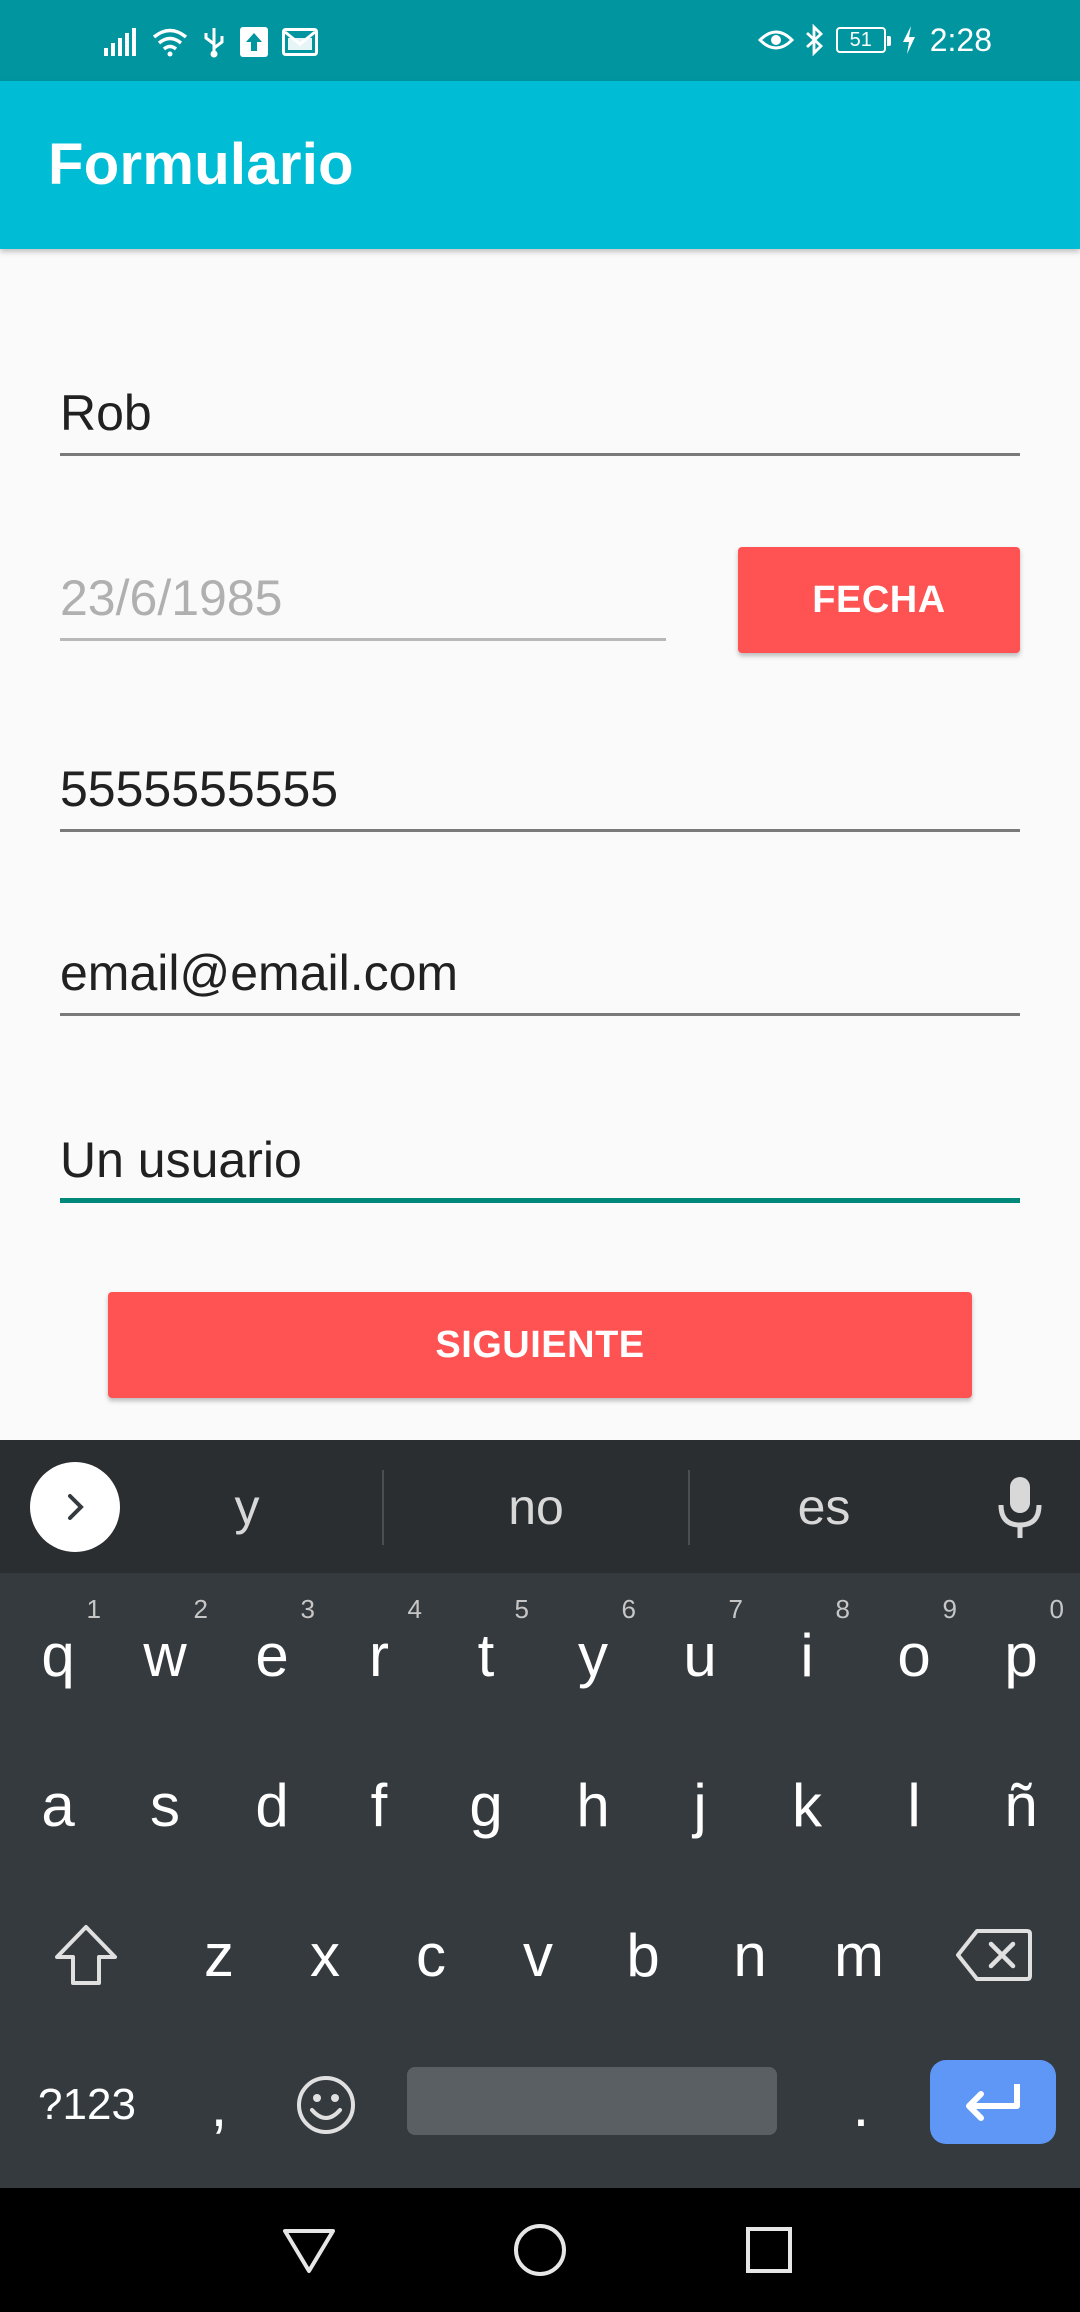 This screenshot has height=2312, width=1080. What do you see at coordinates (700, 1805) in the screenshot?
I see `key-j: j` at bounding box center [700, 1805].